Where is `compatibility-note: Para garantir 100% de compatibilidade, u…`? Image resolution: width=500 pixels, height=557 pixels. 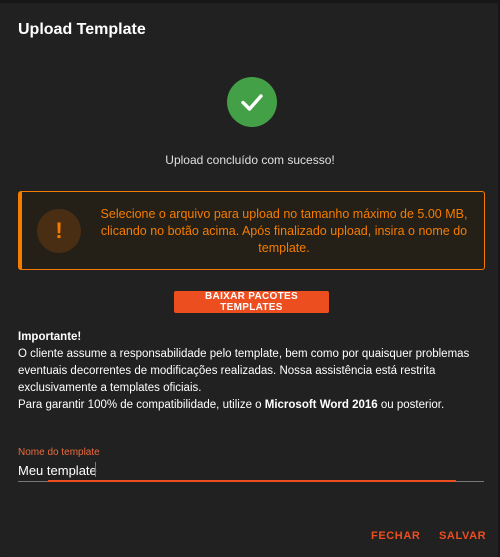 compatibility-note: Para garantir 100% de compatibilidade, u… is located at coordinates (231, 405).